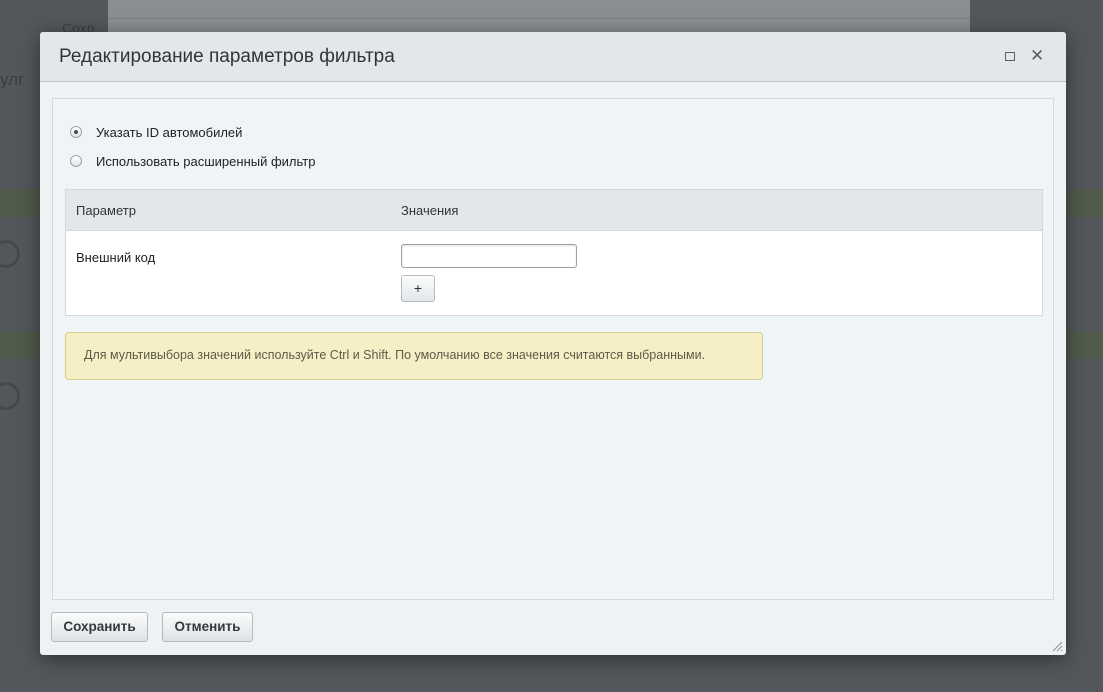 This screenshot has height=692, width=1103. I want to click on dialog-title: Редактирование параметров фильтра, so click(227, 56).